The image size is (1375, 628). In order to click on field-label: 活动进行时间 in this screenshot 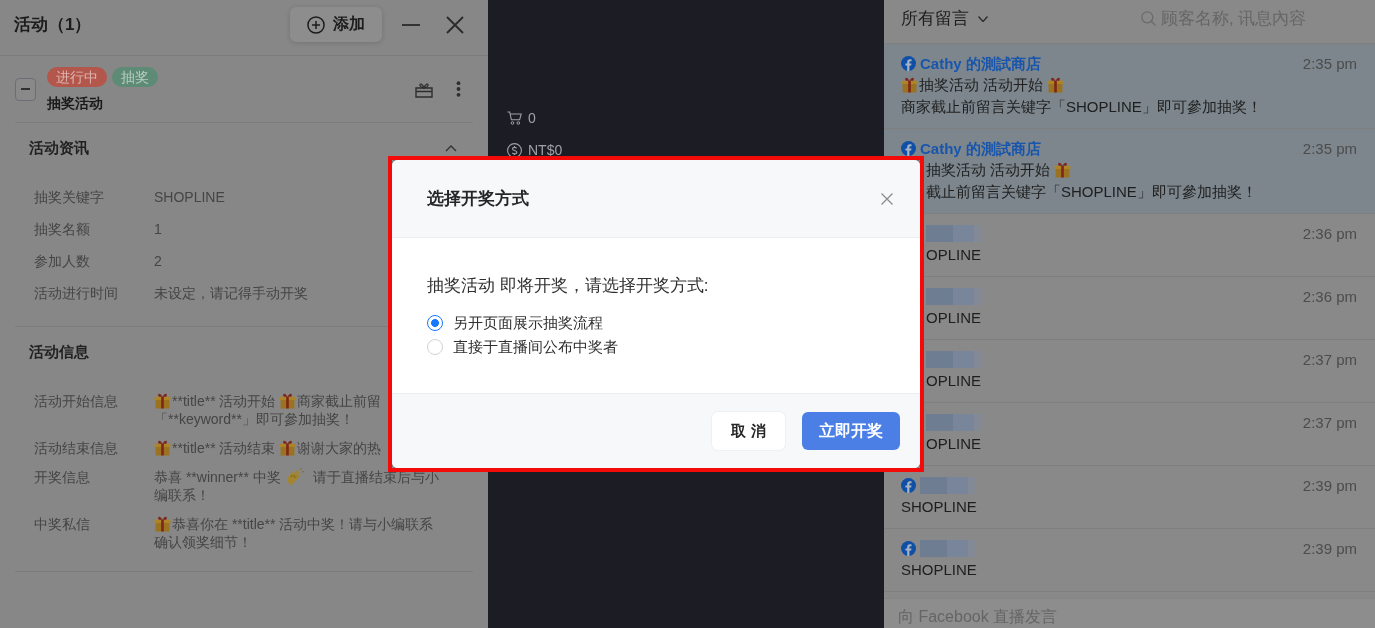, I will do `click(76, 293)`.